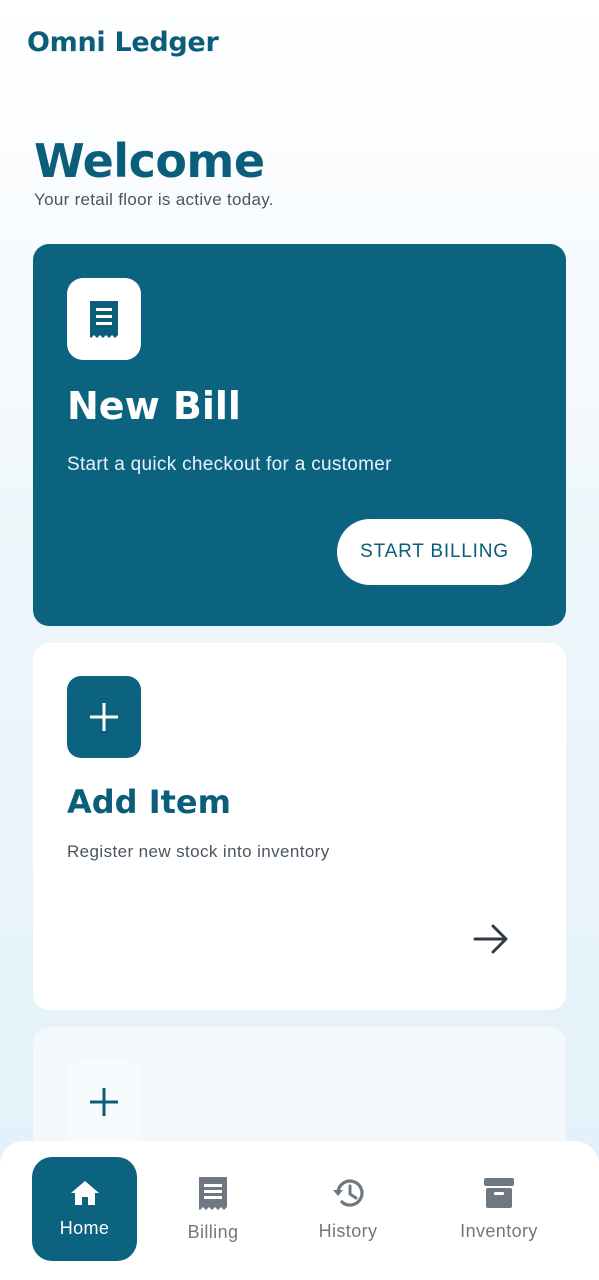  Describe the element at coordinates (348, 1209) in the screenshot. I see `nav-item-history: History` at that location.